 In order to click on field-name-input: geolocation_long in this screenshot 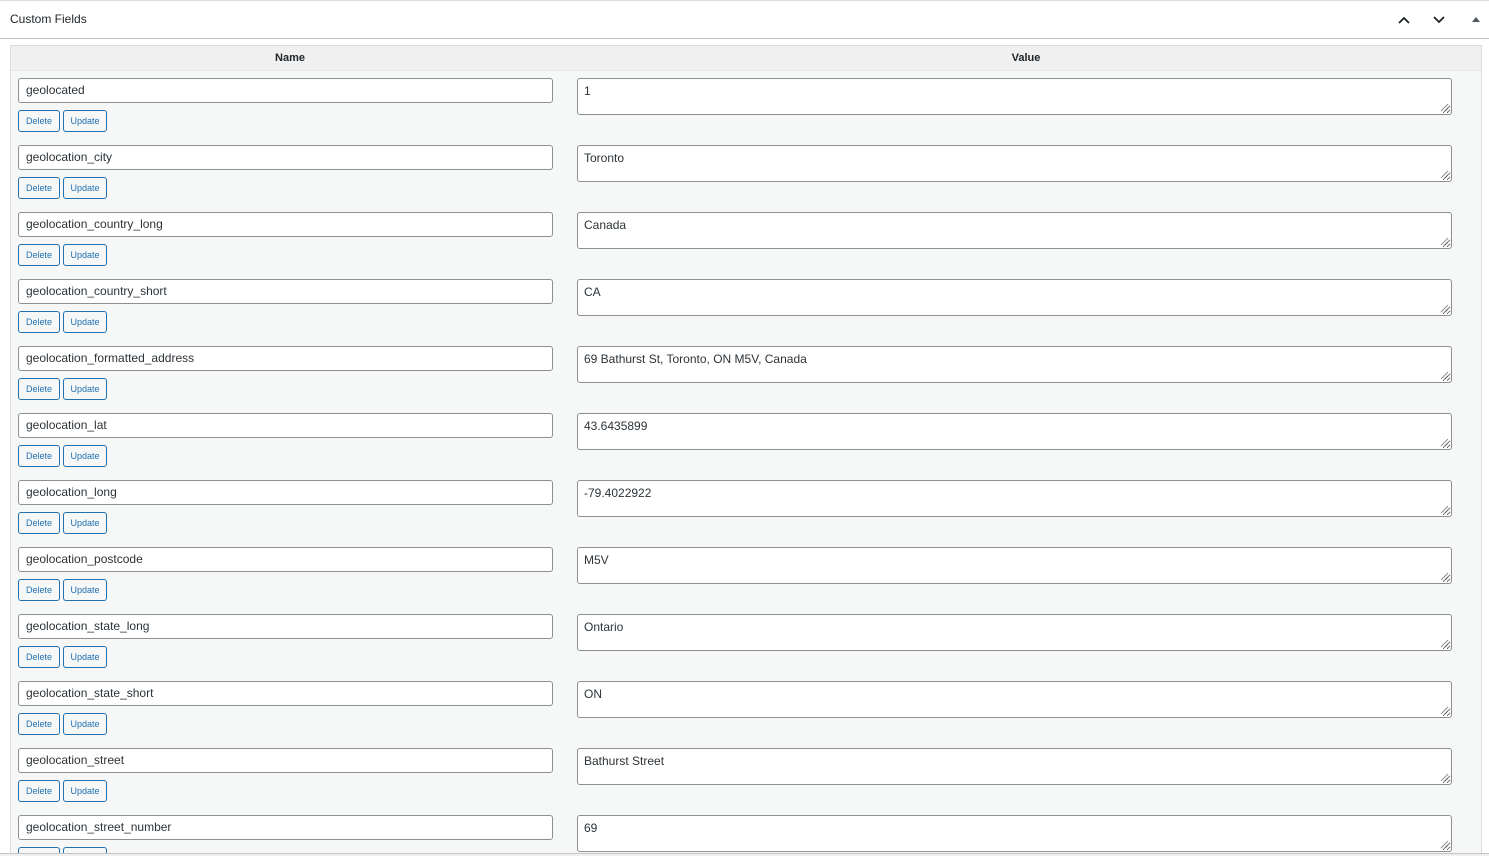, I will do `click(285, 492)`.